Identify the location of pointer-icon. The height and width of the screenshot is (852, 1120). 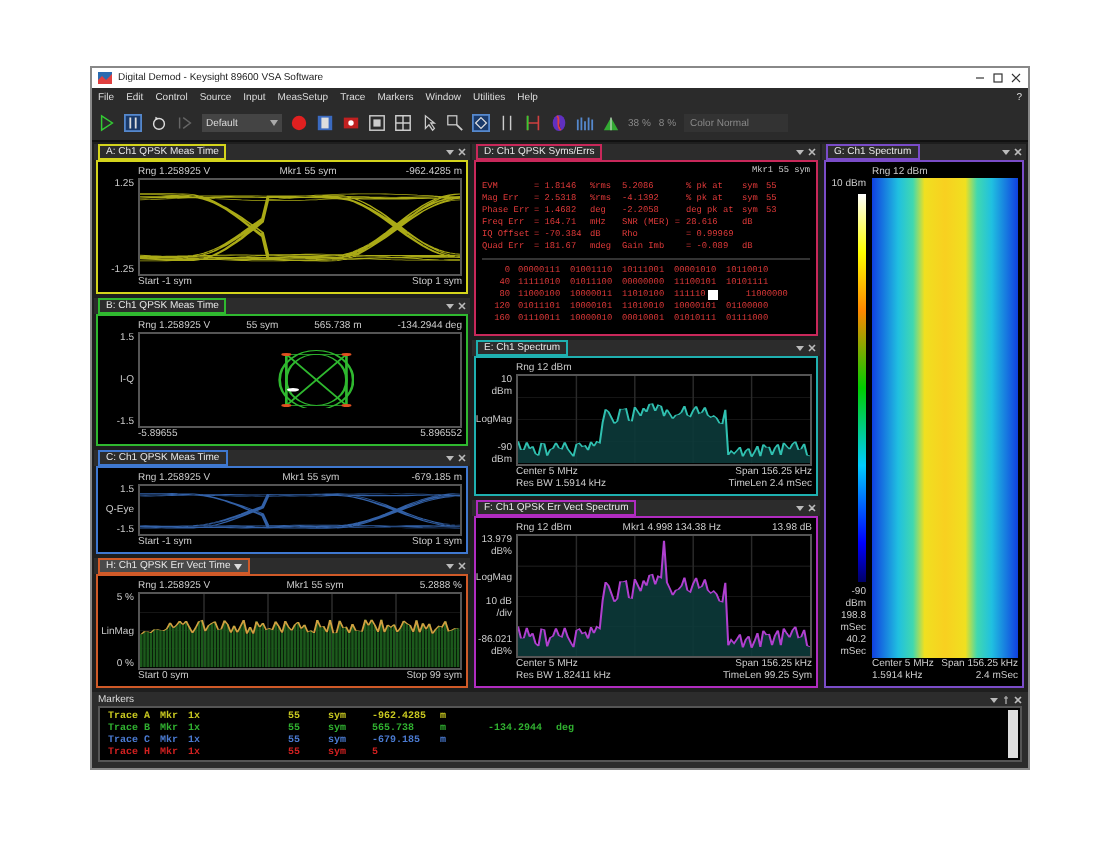
(429, 123).